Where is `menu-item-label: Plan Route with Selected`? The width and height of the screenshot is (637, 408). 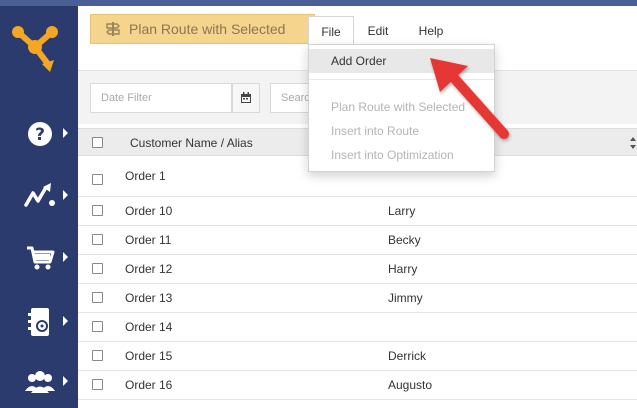
menu-item-label: Plan Route with Selected is located at coordinates (398, 107).